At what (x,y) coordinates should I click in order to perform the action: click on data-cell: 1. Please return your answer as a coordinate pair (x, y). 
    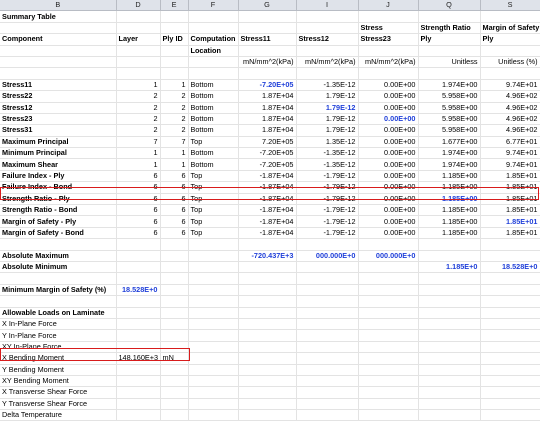
    Looking at the image, I should click on (174, 153).